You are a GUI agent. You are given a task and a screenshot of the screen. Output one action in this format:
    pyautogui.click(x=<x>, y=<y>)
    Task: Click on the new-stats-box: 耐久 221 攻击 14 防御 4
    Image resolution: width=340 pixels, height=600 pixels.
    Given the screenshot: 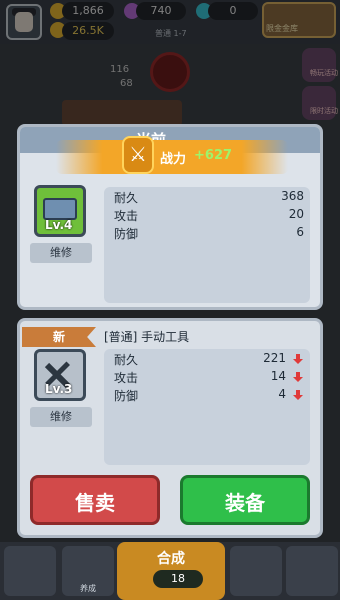 What is the action you would take?
    pyautogui.click(x=207, y=407)
    